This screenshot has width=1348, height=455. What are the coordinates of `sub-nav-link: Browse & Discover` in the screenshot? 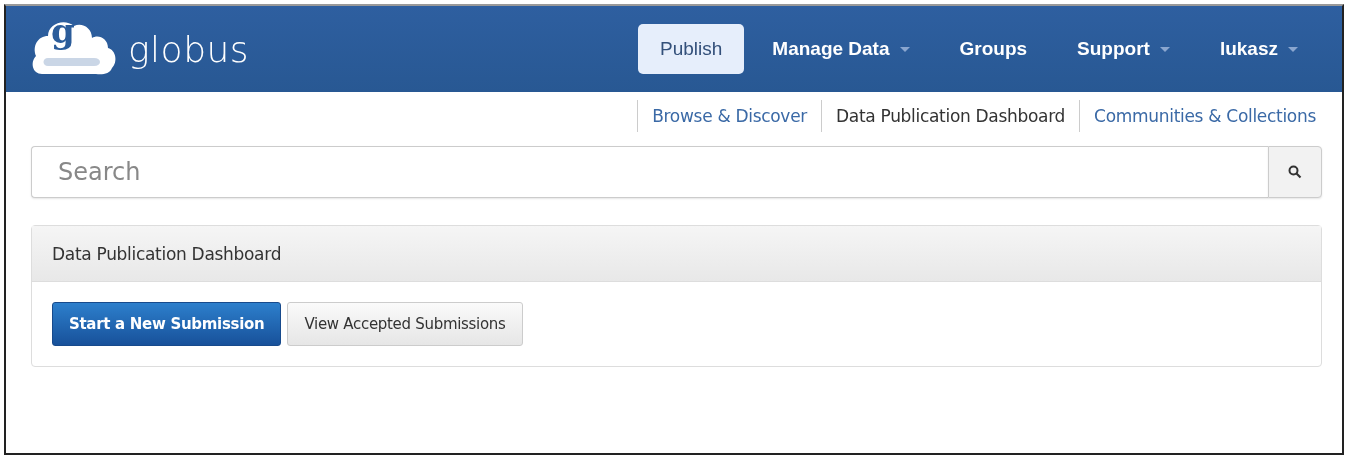 It's located at (729, 116).